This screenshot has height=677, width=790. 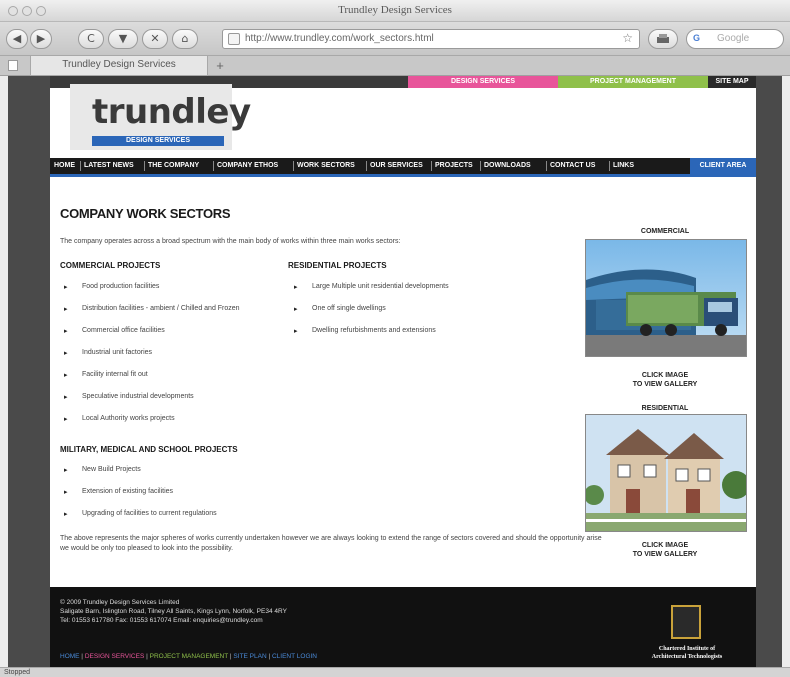 What do you see at coordinates (572, 166) in the screenshot?
I see `nav-contact-us: CONTACT US` at bounding box center [572, 166].